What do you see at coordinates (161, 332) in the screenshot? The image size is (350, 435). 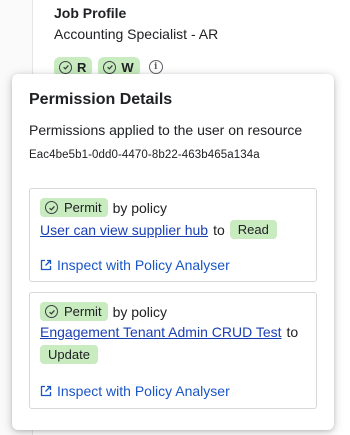 I see `policy-link: Engagement Tenant Admin CRUD Test` at bounding box center [161, 332].